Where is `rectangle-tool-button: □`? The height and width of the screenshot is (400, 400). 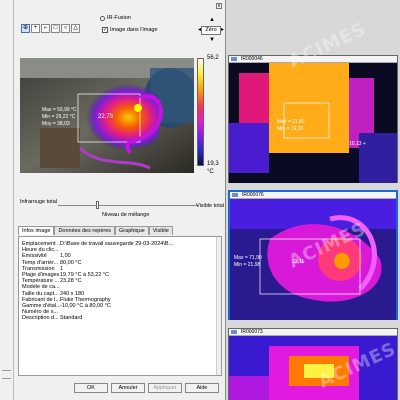
rectangle-tool-button: □ is located at coordinates (55, 28).